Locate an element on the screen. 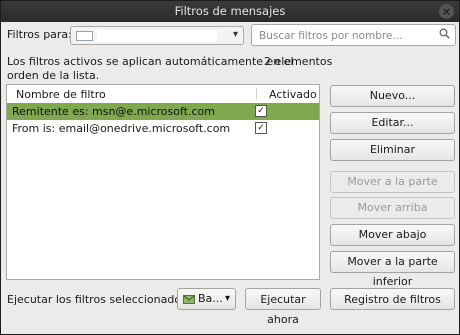 Image resolution: width=460 pixels, height=335 pixels. window-title: Filtros de mensajes is located at coordinates (230, 11).